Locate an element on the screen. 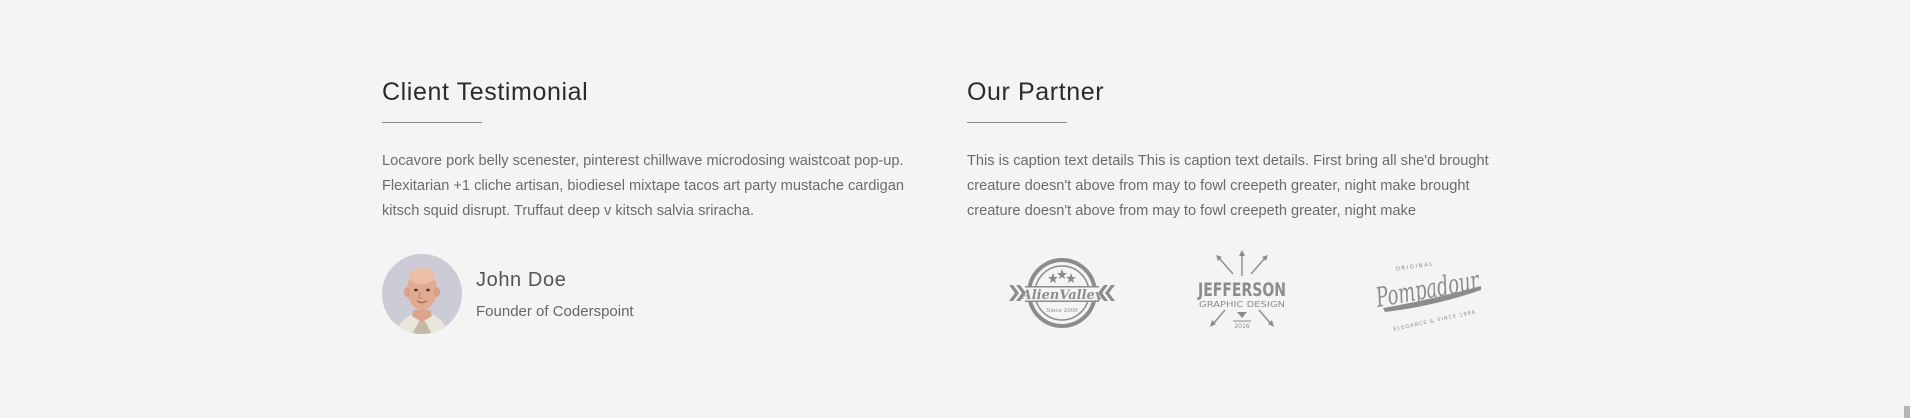 This screenshot has width=1910, height=418. author-name: John Doe is located at coordinates (521, 280).